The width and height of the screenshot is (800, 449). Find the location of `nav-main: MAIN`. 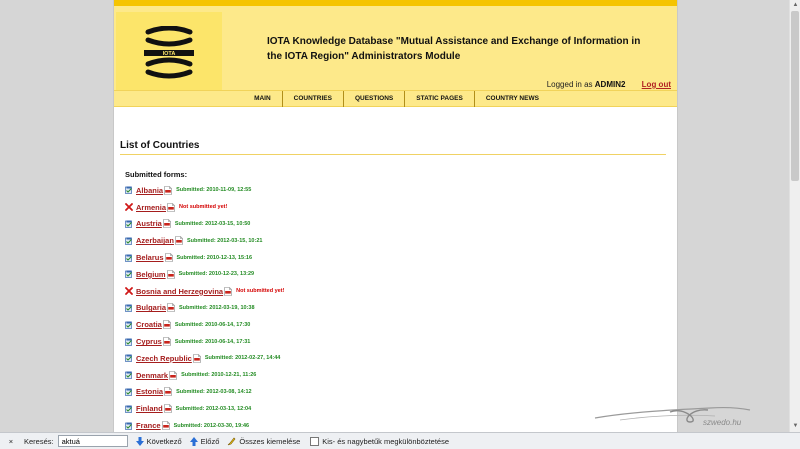

nav-main: MAIN is located at coordinates (262, 99).